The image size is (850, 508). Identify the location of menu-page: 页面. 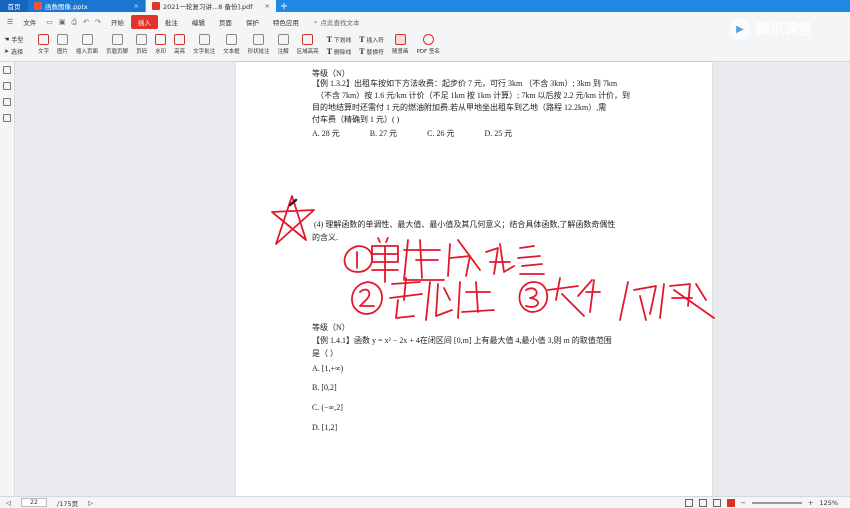
(225, 22).